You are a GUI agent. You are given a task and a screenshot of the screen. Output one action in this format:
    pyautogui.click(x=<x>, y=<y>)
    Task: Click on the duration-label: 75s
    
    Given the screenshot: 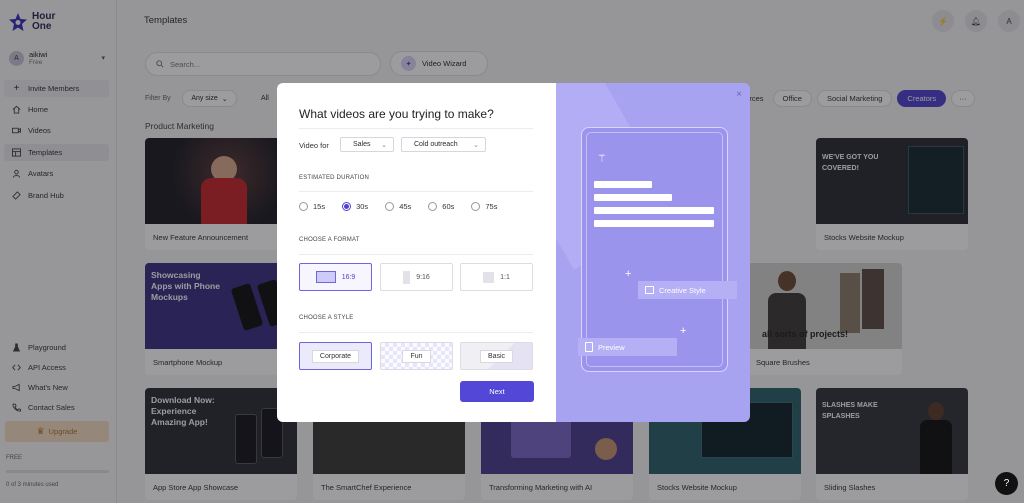 What is the action you would take?
    pyautogui.click(x=491, y=206)
    